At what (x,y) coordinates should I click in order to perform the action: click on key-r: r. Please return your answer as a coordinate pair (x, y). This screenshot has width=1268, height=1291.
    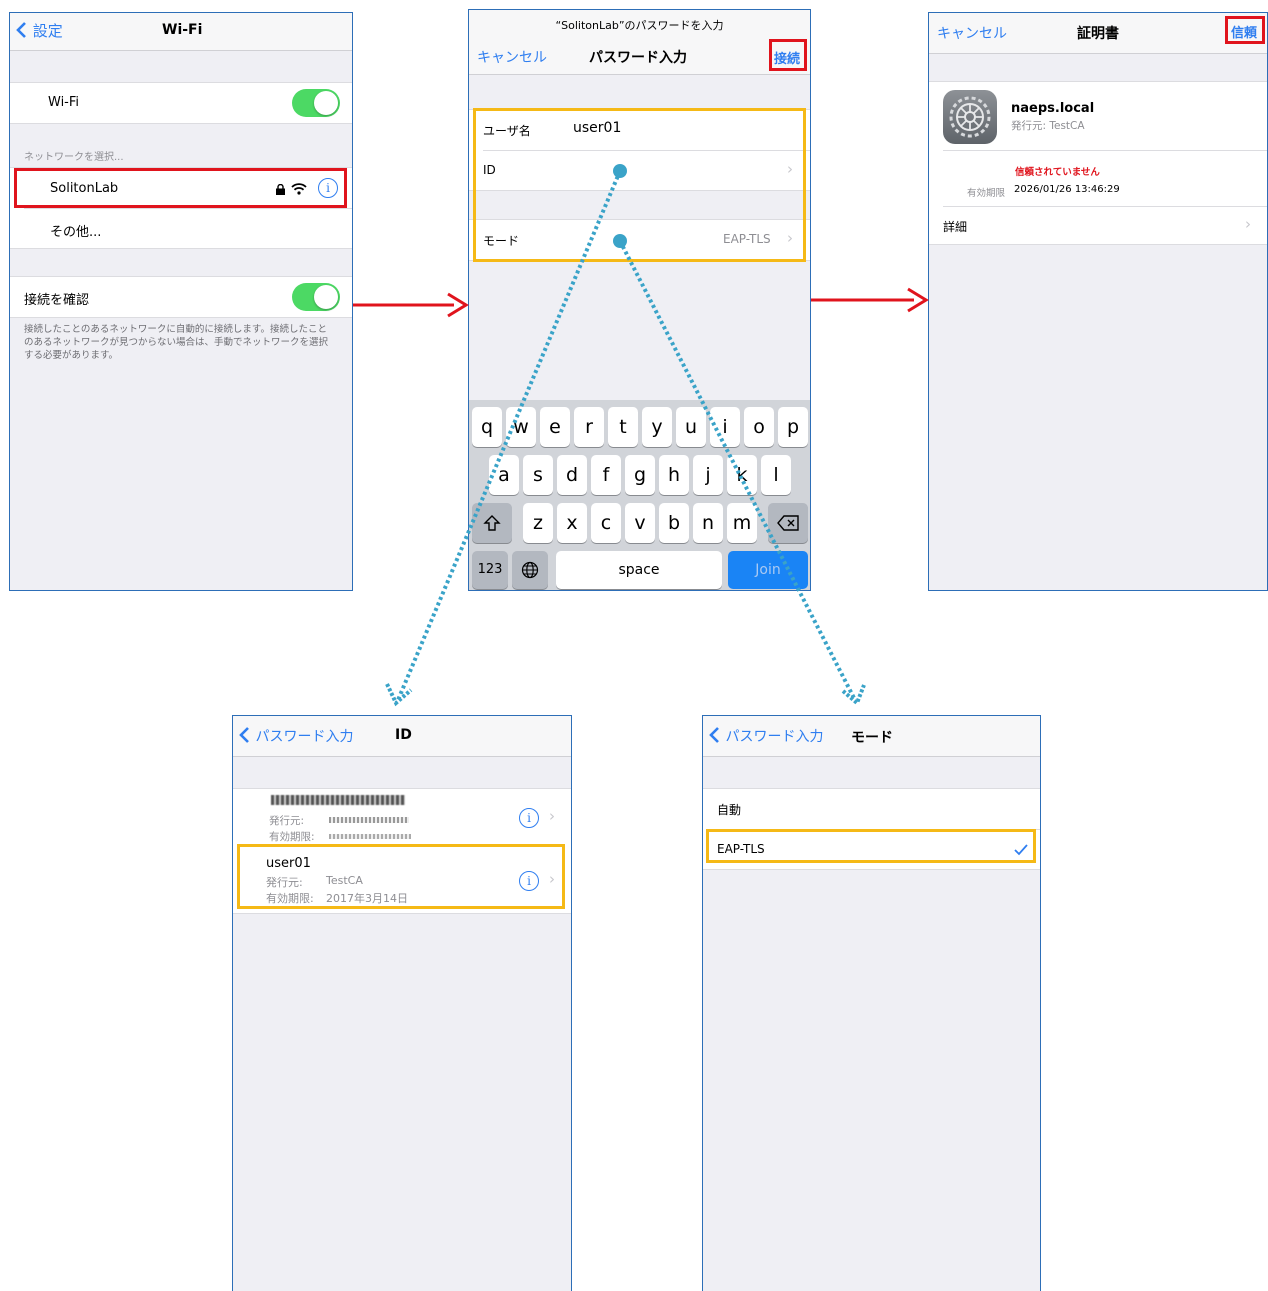
    Looking at the image, I should click on (589, 427).